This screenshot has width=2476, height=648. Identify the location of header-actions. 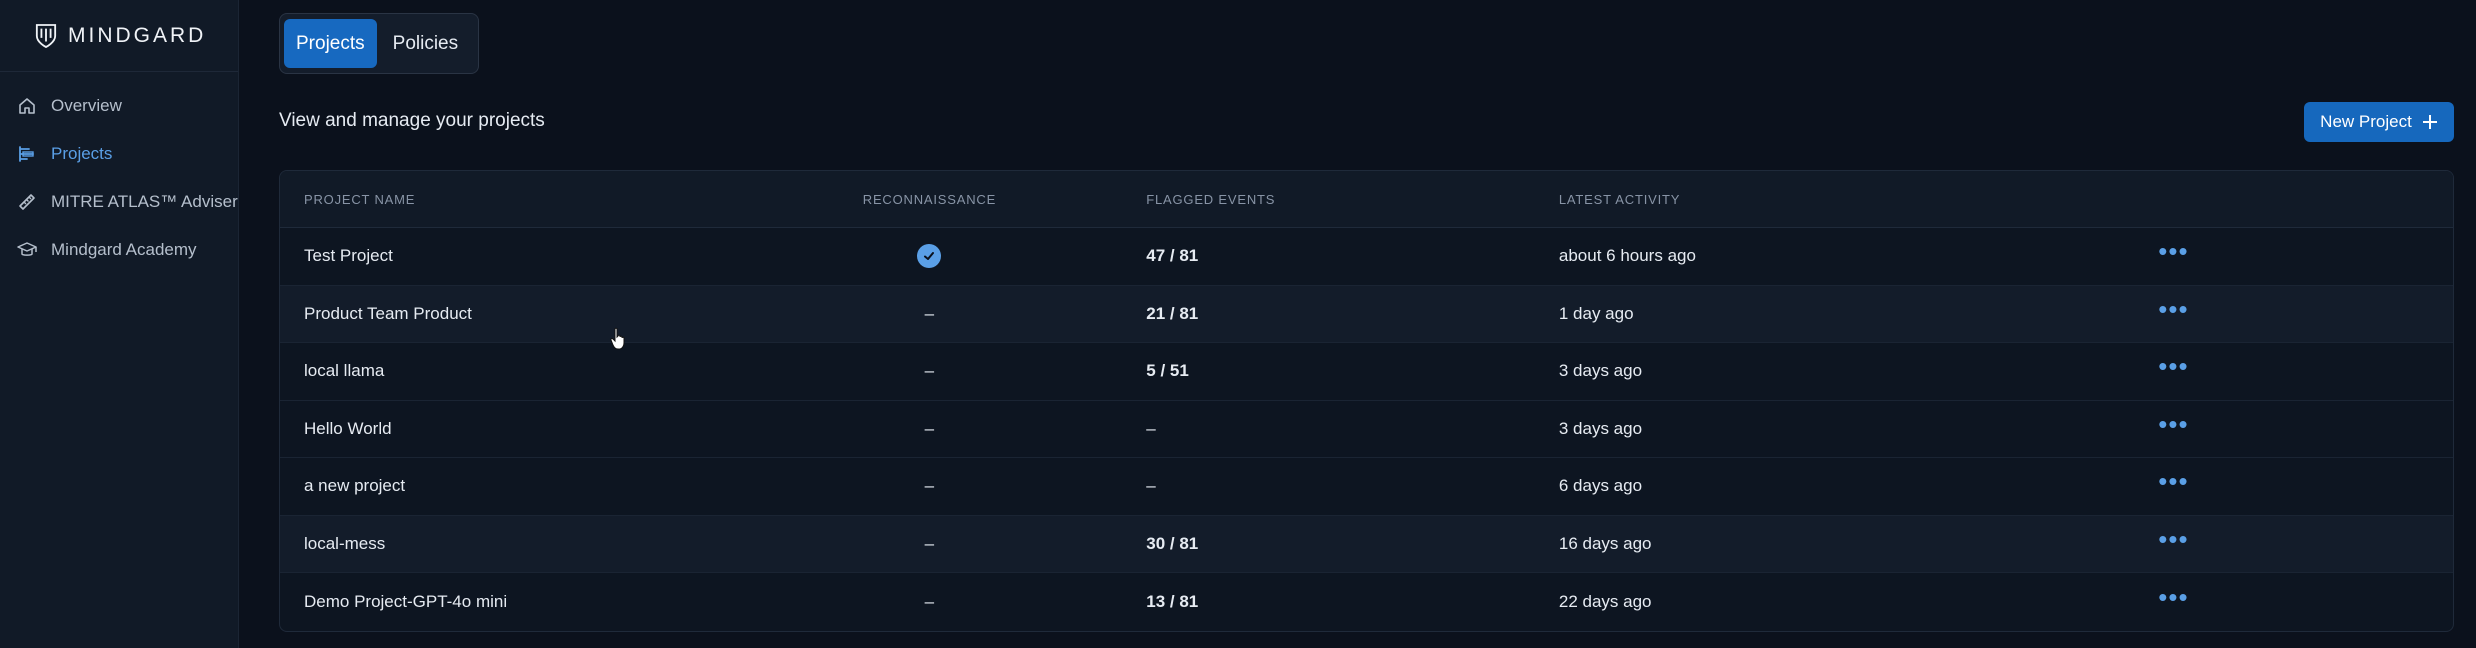
(2305, 199).